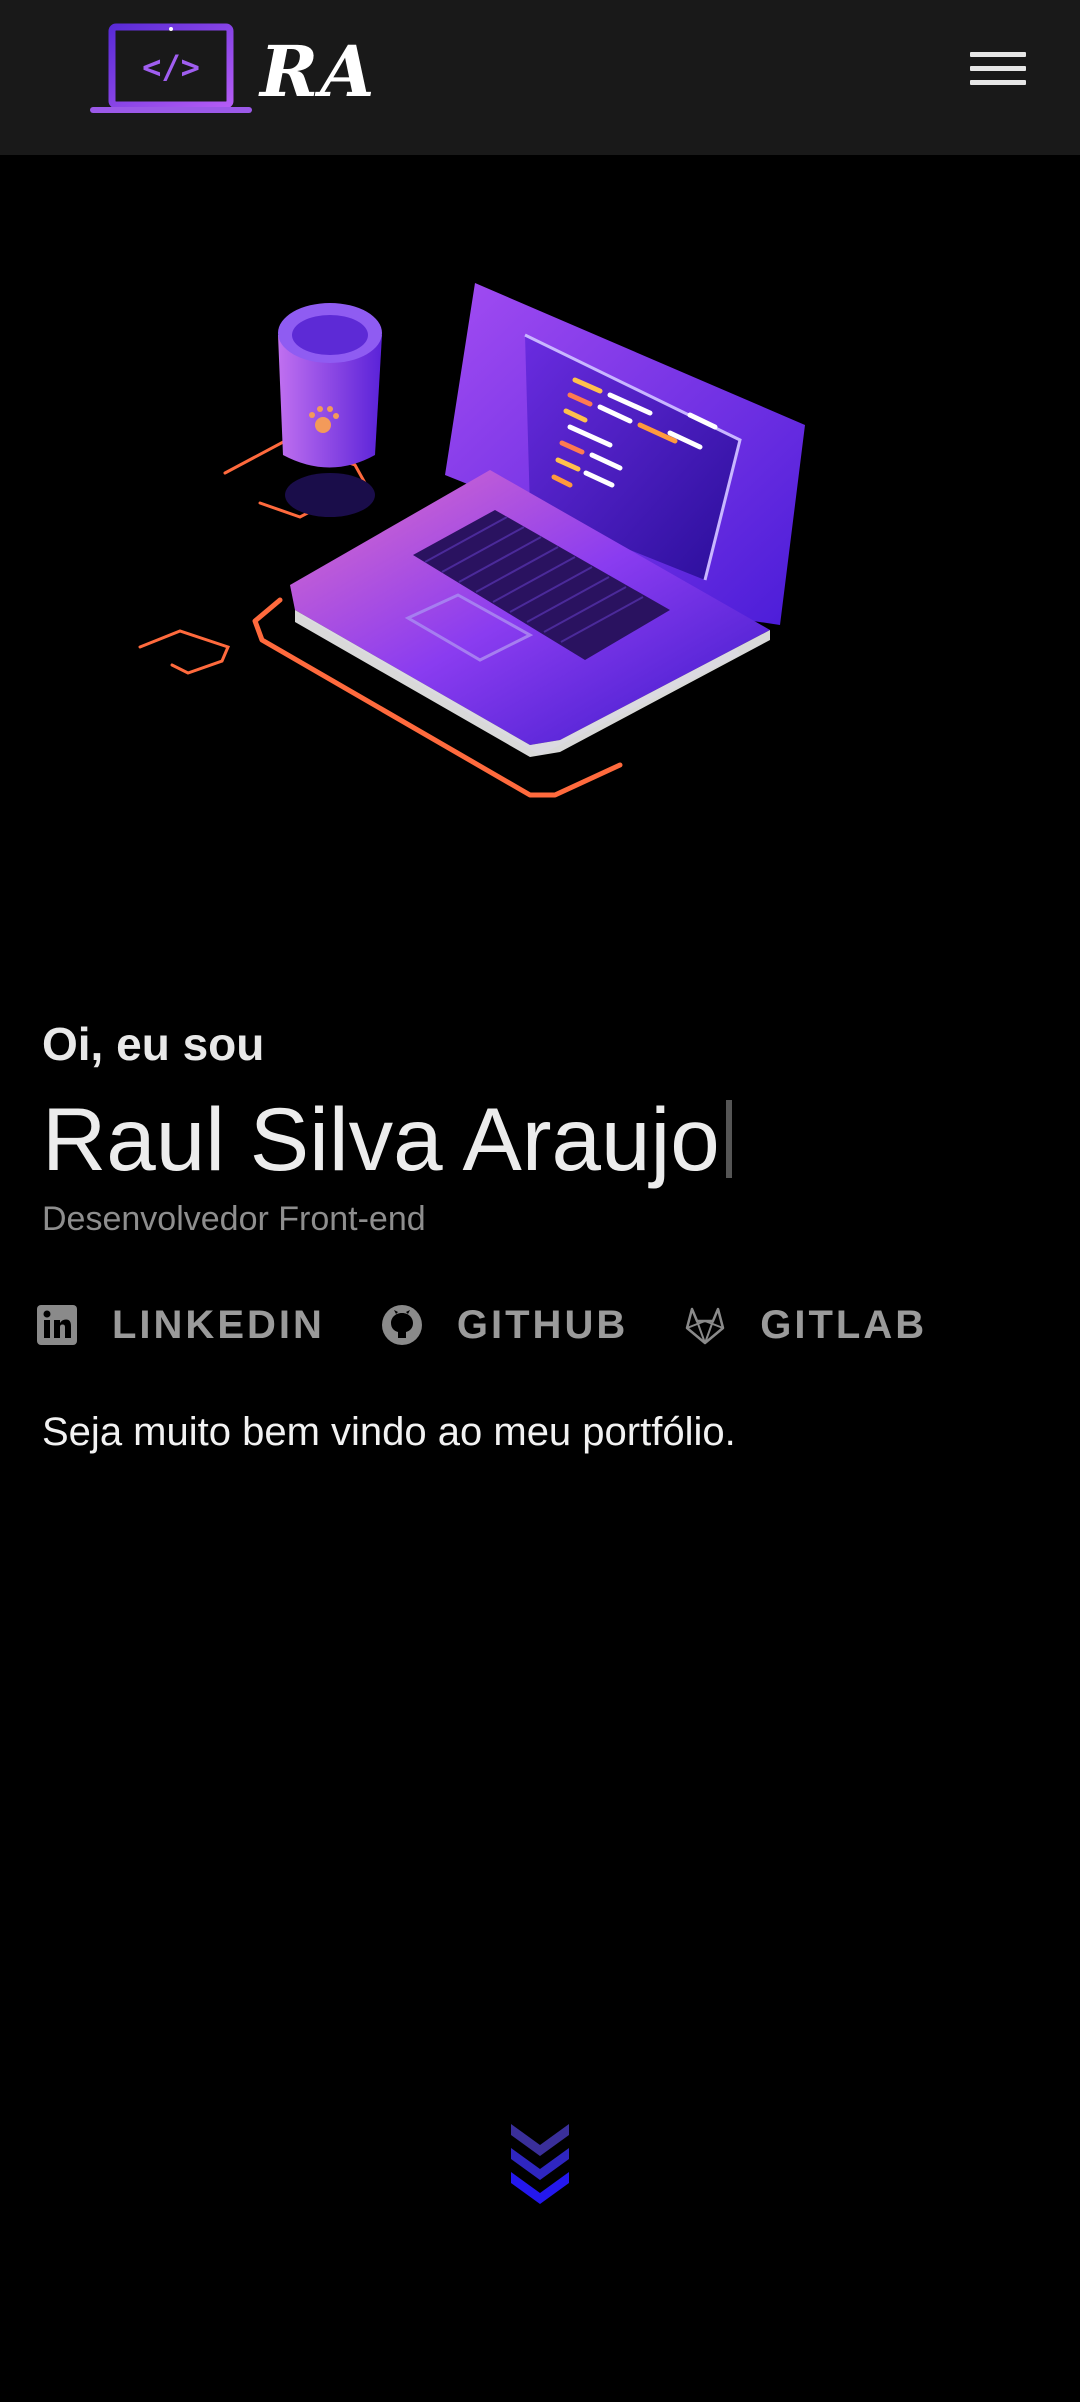 The image size is (1080, 2402). I want to click on linkedin-link: LINKEDIN, so click(180, 1325).